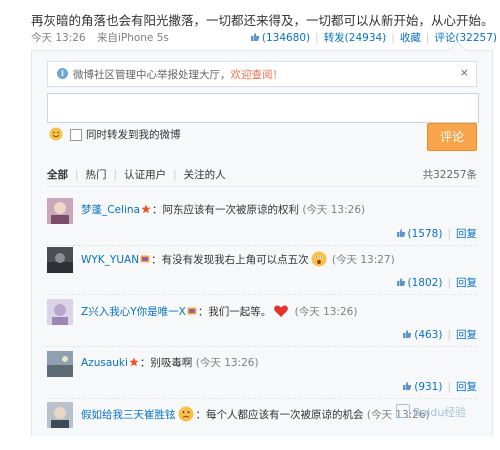 Image resolution: width=500 pixels, height=450 pixels. What do you see at coordinates (431, 412) in the screenshot?
I see `watermark: Baidu经验` at bounding box center [431, 412].